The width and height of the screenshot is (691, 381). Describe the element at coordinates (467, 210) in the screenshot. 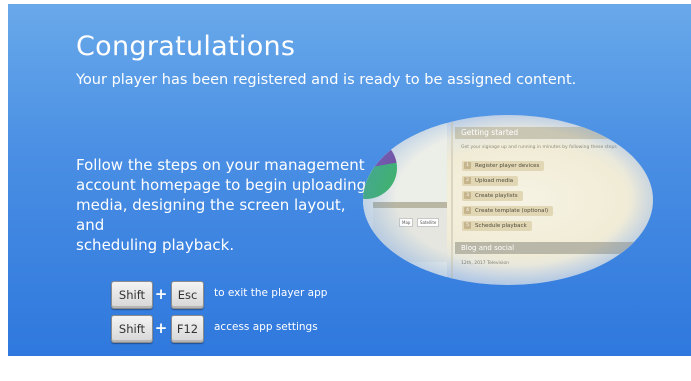

I see `step-number: 4` at that location.